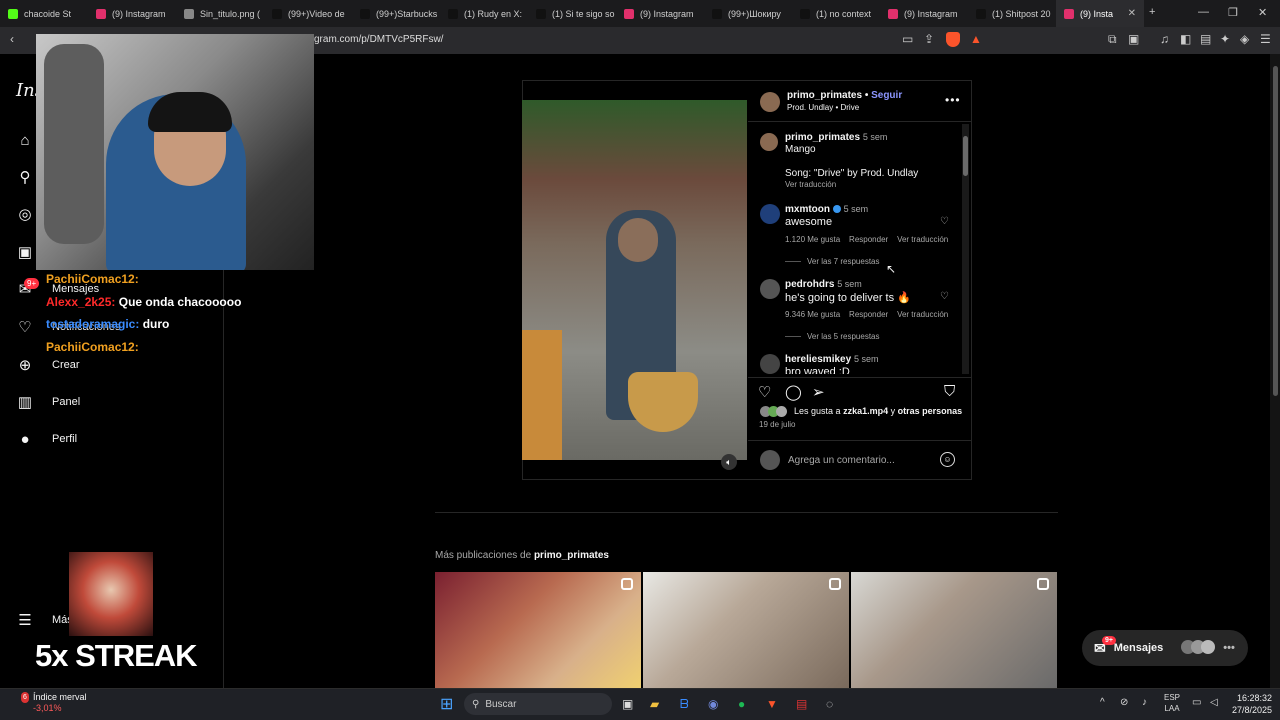 The image size is (1280, 720). What do you see at coordinates (1203, 12) in the screenshot?
I see `minimize-icon: —` at bounding box center [1203, 12].